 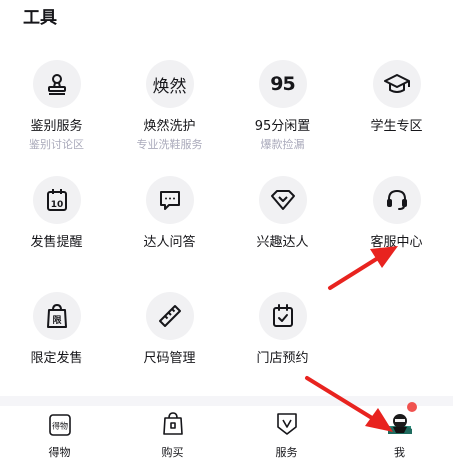 What do you see at coordinates (172, 452) in the screenshot?
I see `tab-label: 购买` at bounding box center [172, 452].